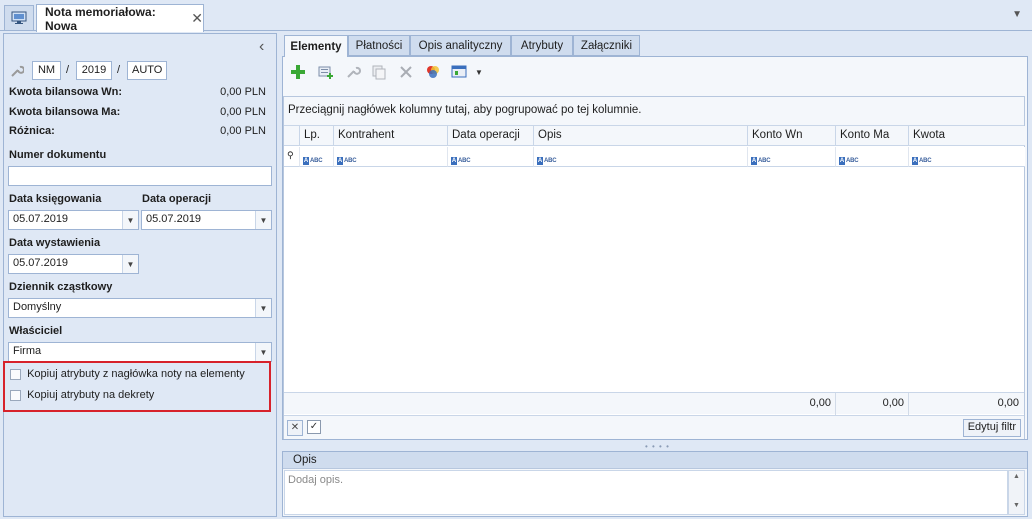 Image resolution: width=1032 pixels, height=519 pixels. I want to click on number-field: AUTO, so click(147, 70).